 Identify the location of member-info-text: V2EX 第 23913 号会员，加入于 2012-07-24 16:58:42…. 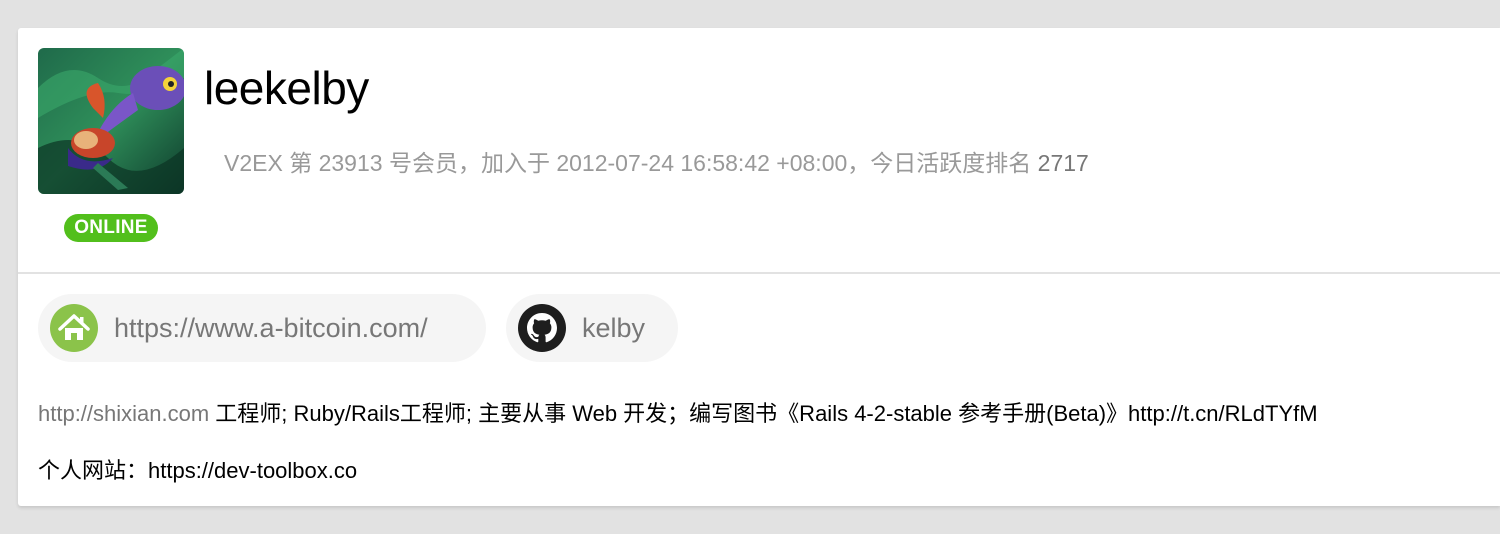
(631, 163).